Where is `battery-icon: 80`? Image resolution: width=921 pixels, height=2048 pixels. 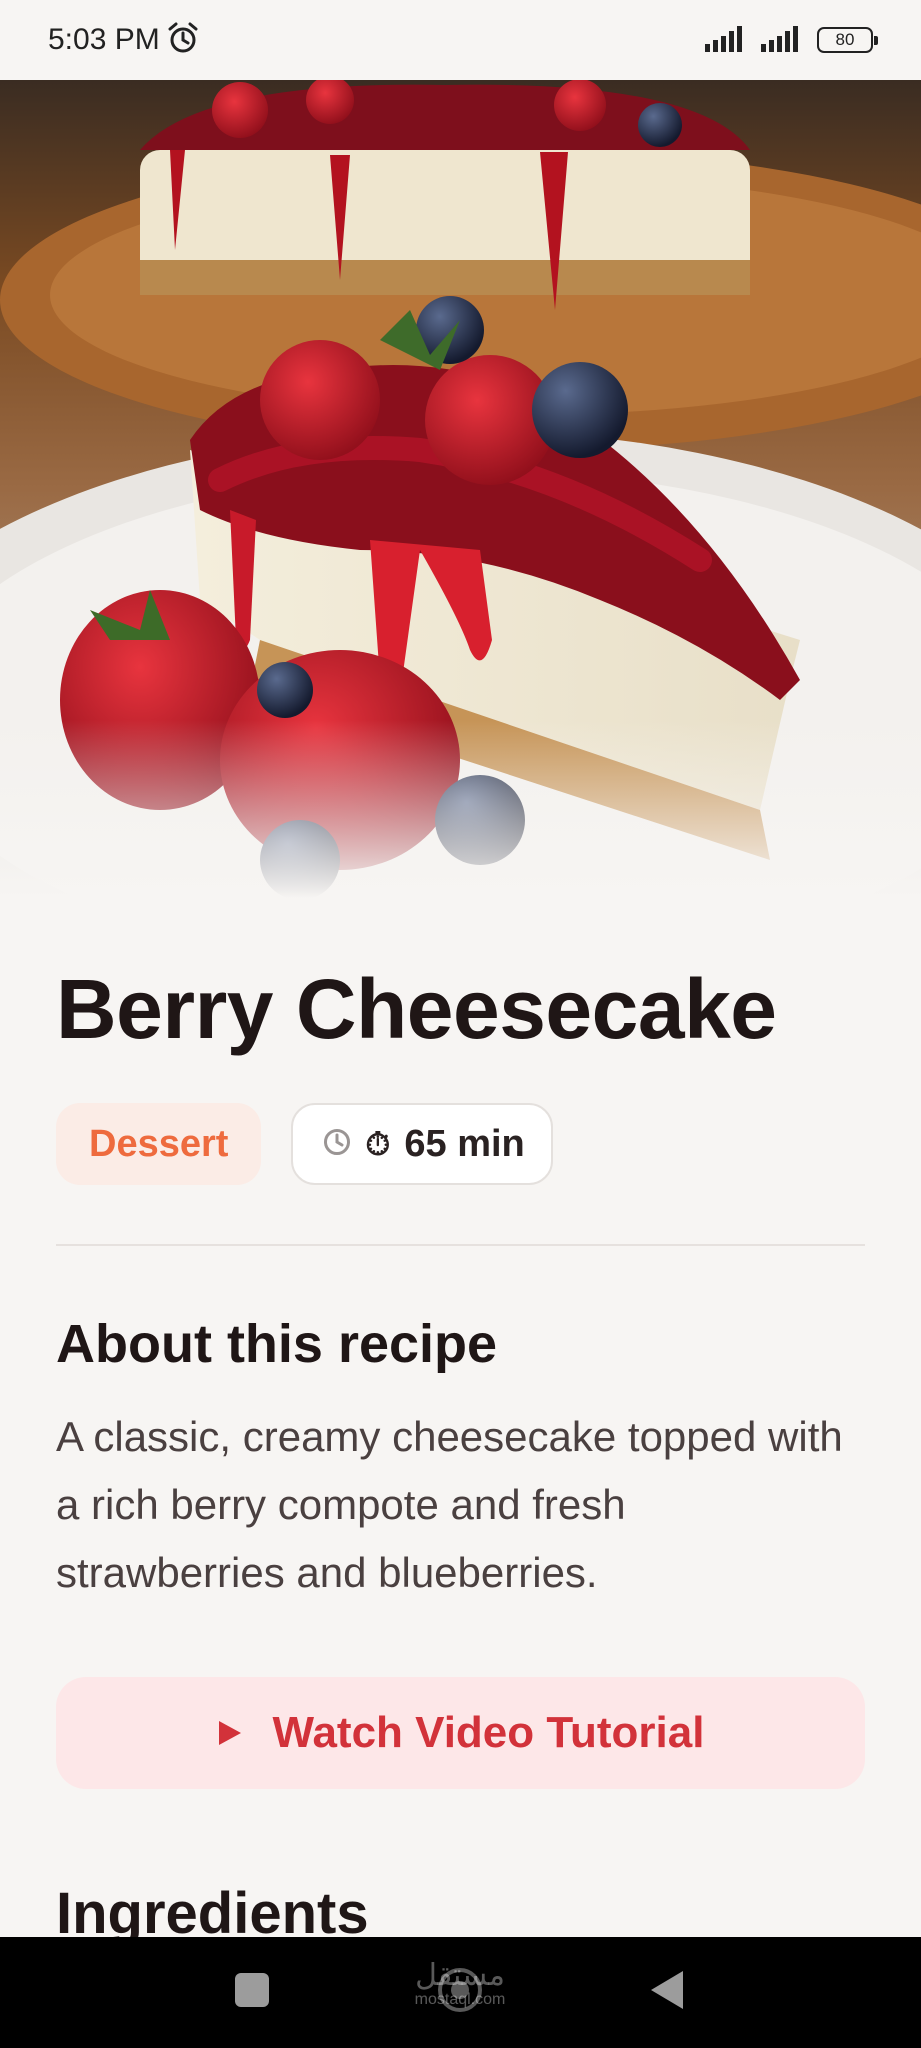
battery-icon: 80 is located at coordinates (847, 40).